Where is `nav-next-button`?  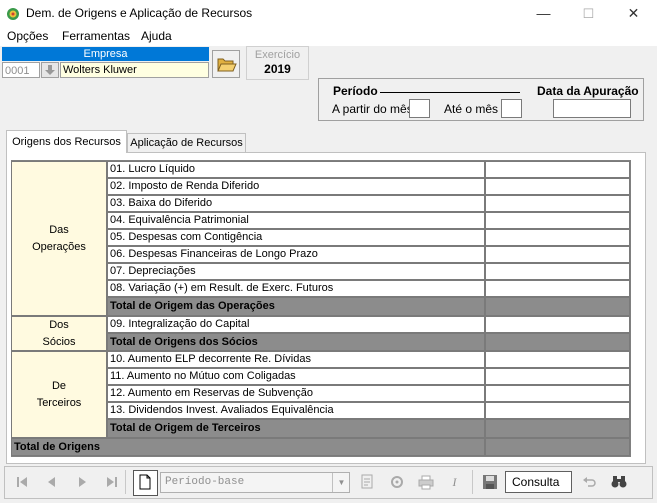
nav-next-button is located at coordinates (81, 482).